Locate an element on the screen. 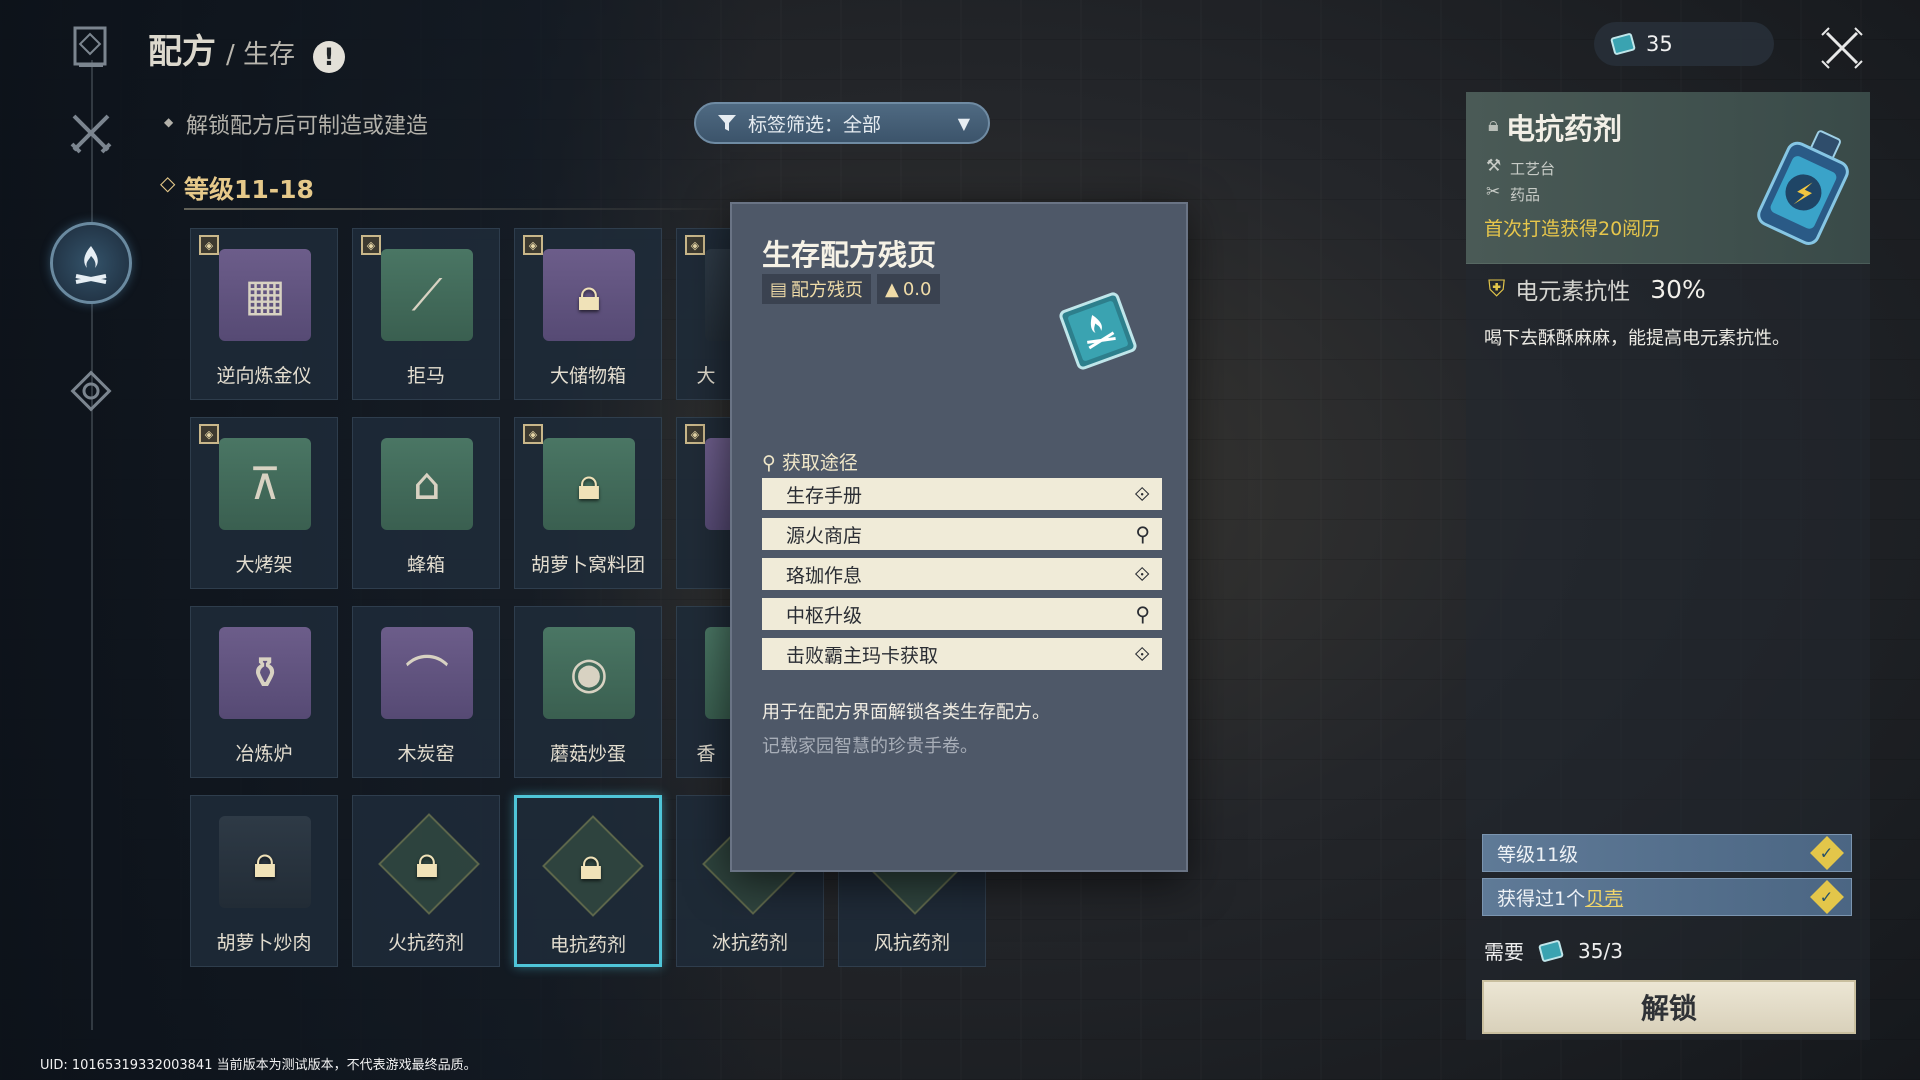 This screenshot has height=1080, width=1920. popup-title: 生存配方残页 is located at coordinates (849, 255).